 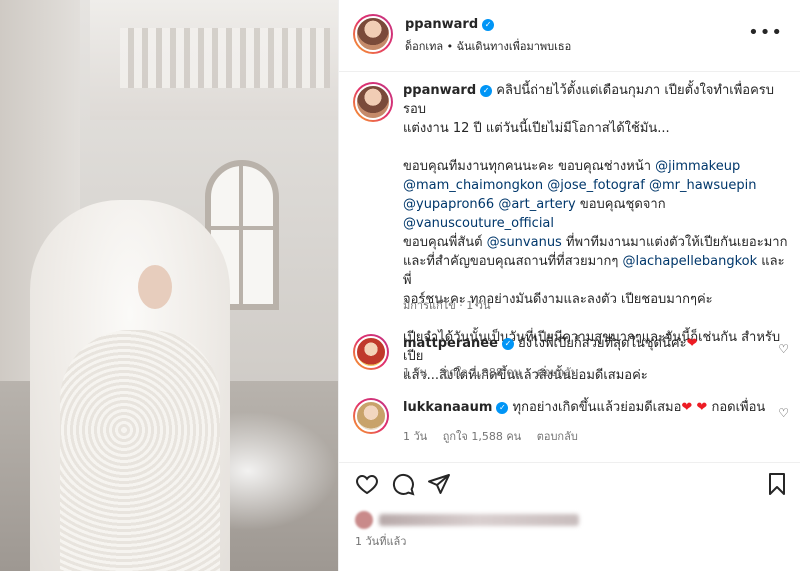 I want to click on photo-balustrade, so click(x=225, y=58).